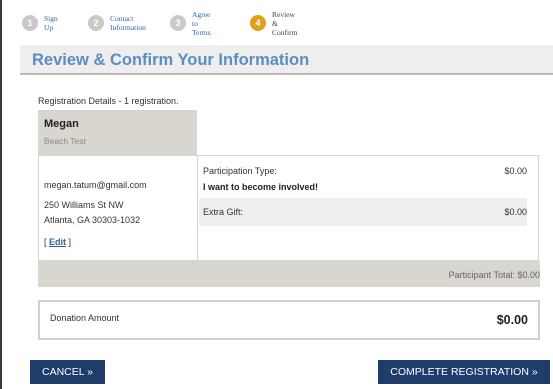  Describe the element at coordinates (95, 185) in the screenshot. I see `registrant-email: megan.tatum@gmail.com` at that location.